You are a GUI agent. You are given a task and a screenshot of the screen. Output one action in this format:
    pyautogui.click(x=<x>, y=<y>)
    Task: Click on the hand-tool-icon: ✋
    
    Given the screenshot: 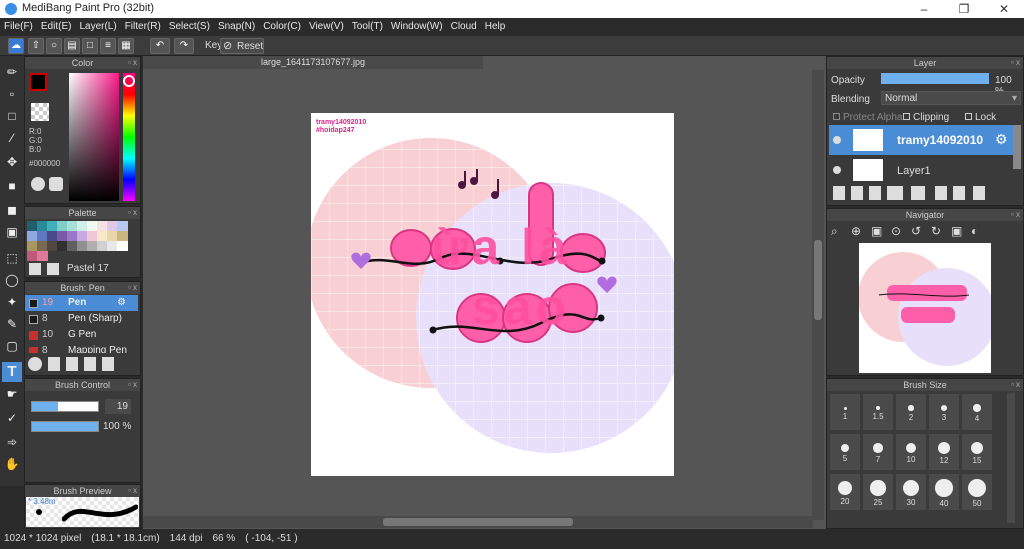 What is the action you would take?
    pyautogui.click(x=12, y=464)
    